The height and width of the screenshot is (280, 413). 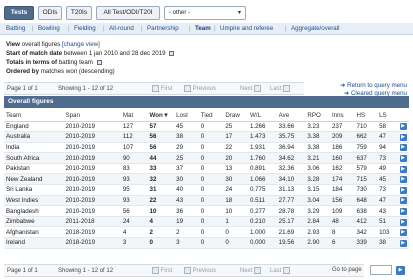 I want to click on return-query-link: ➜ Return to query menu, so click(x=373, y=85).